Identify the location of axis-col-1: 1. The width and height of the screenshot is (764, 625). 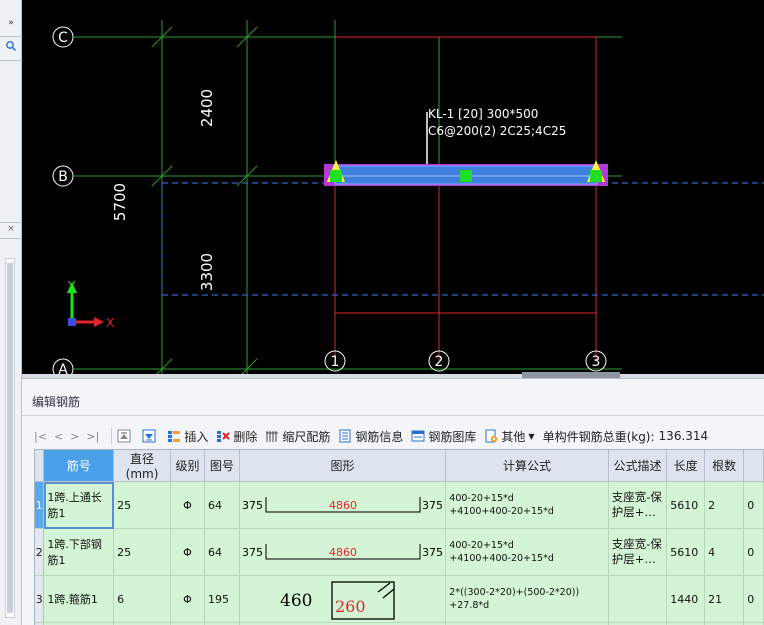
(335, 361).